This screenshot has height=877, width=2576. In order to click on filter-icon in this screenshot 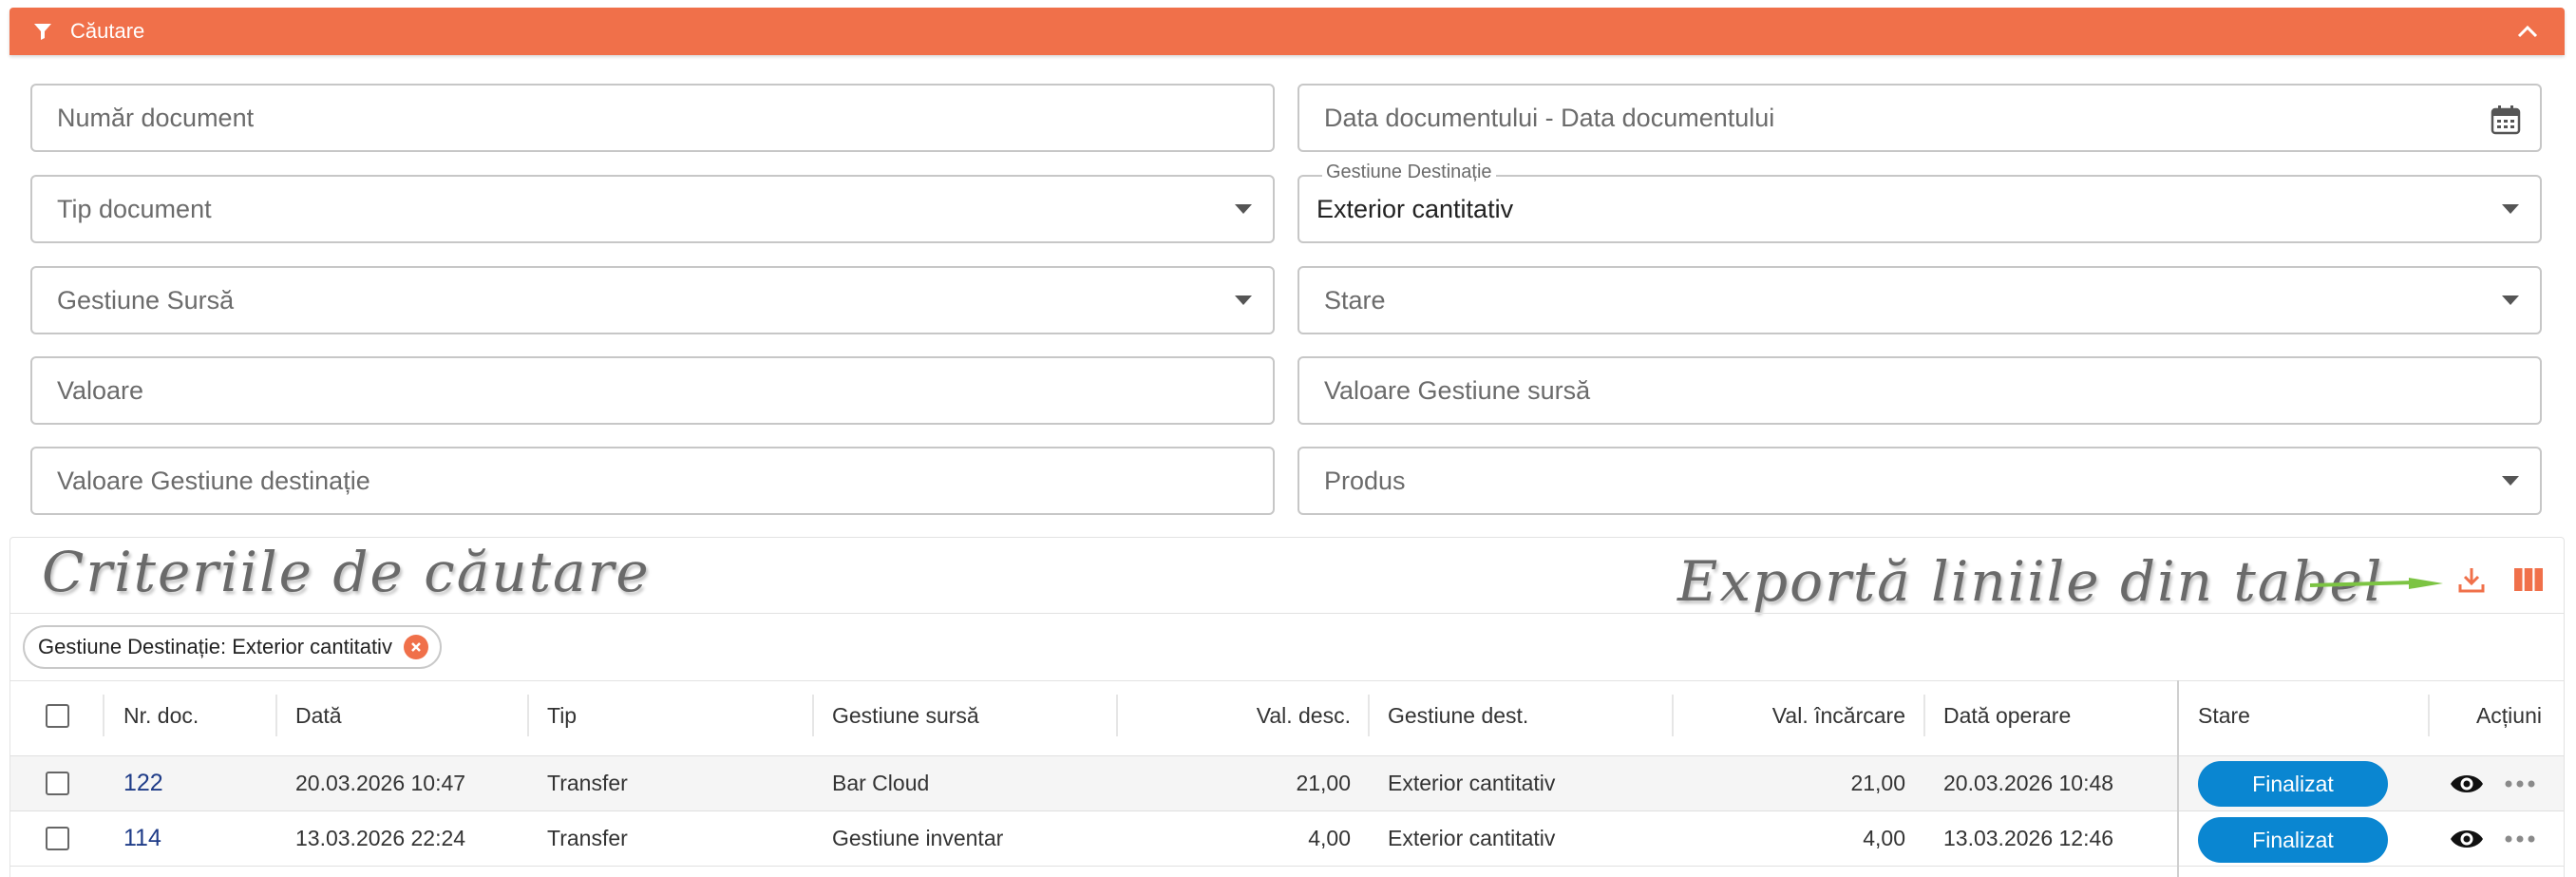, I will do `click(42, 31)`.